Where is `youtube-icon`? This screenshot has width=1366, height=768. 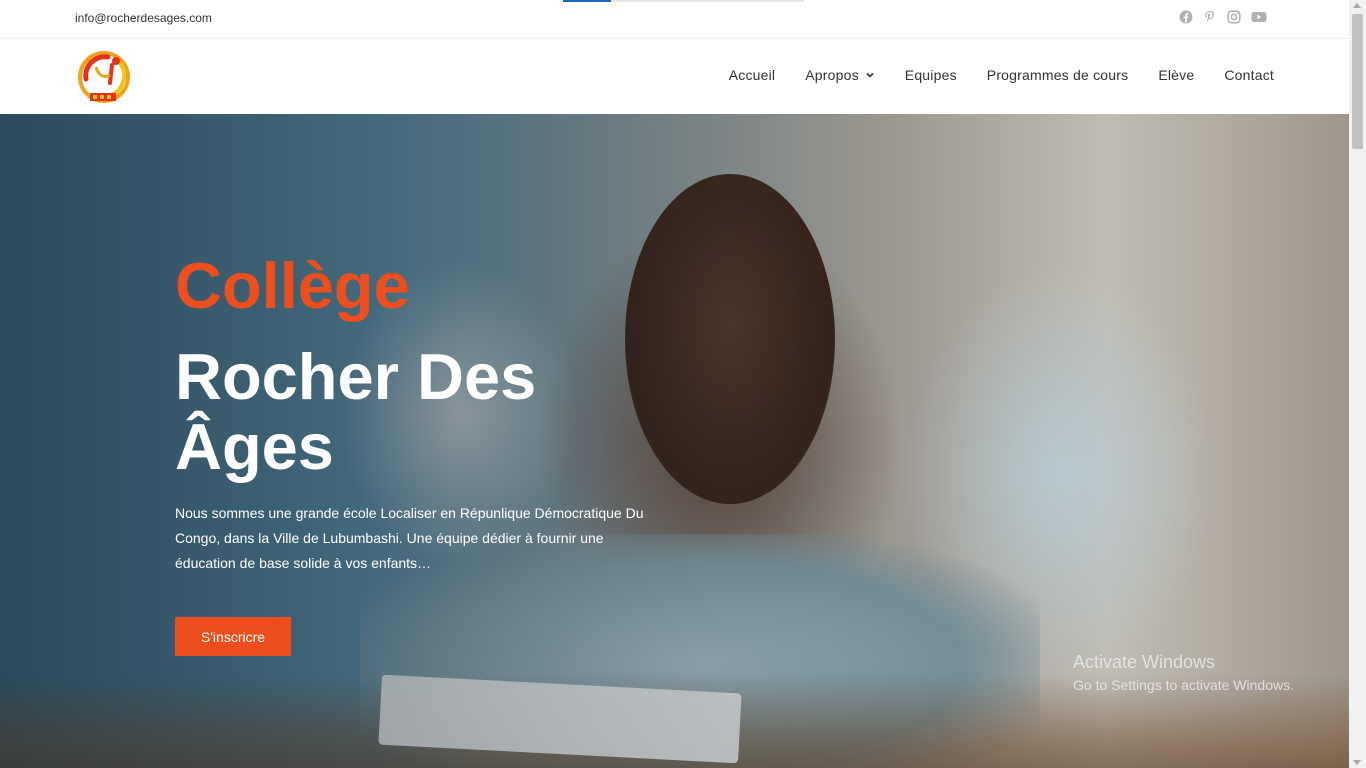 youtube-icon is located at coordinates (1259, 17).